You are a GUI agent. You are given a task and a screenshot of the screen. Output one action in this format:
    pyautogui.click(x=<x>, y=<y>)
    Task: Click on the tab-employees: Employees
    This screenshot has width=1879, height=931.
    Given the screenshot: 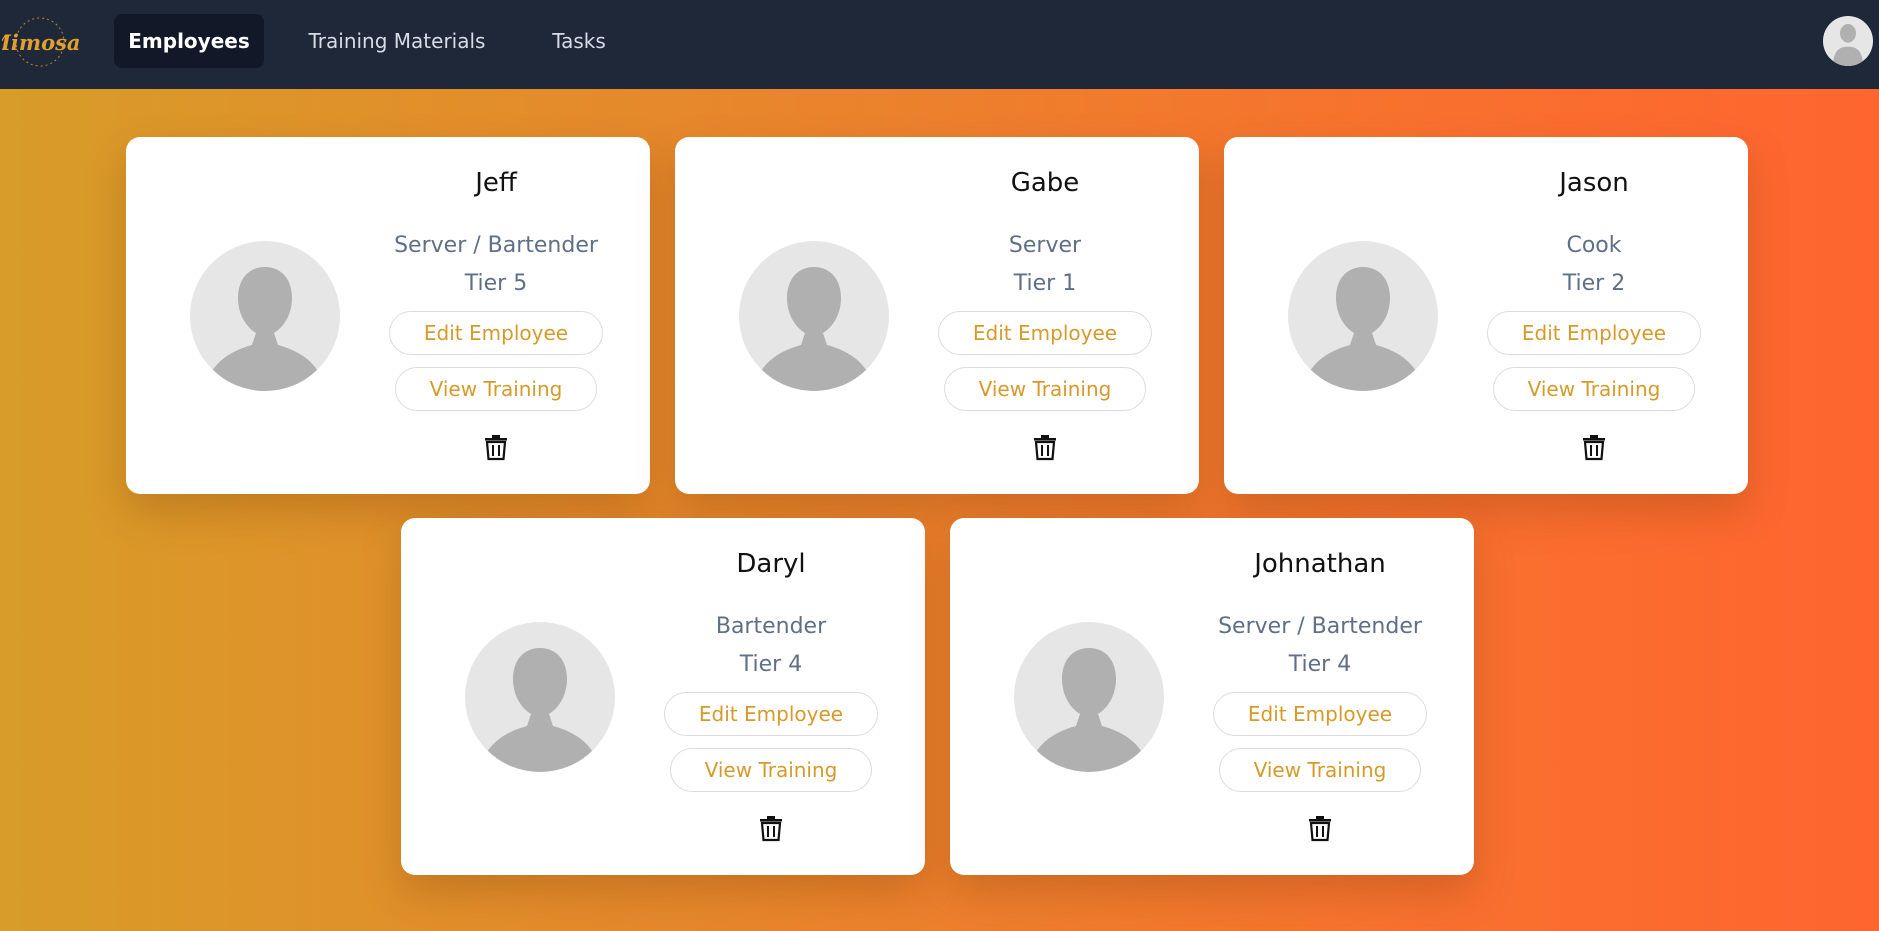 What is the action you would take?
    pyautogui.click(x=189, y=41)
    